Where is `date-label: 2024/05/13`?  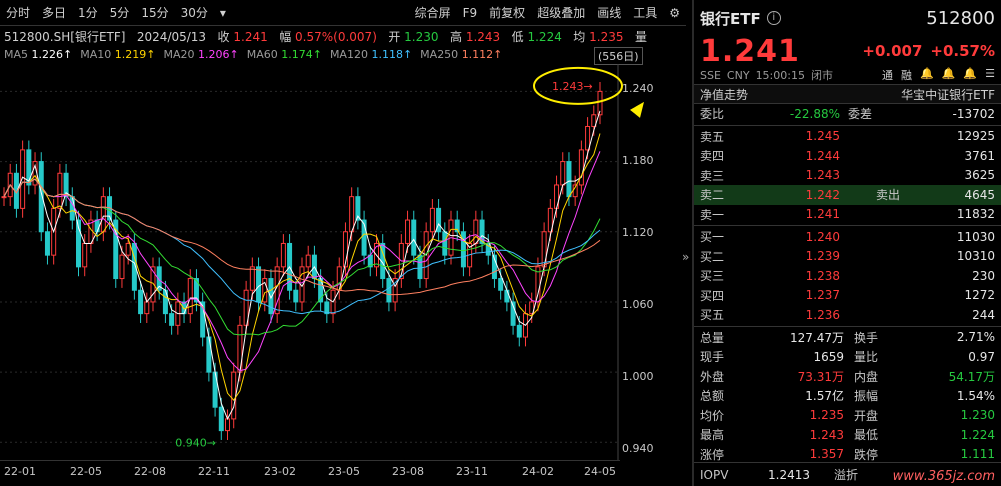 date-label: 2024/05/13 is located at coordinates (171, 37).